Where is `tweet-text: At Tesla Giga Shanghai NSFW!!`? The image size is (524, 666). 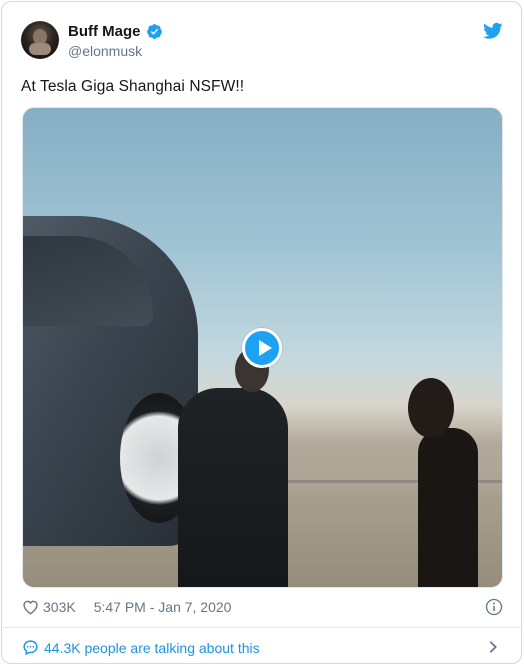 tweet-text: At Tesla Giga Shanghai NSFW!! is located at coordinates (133, 86).